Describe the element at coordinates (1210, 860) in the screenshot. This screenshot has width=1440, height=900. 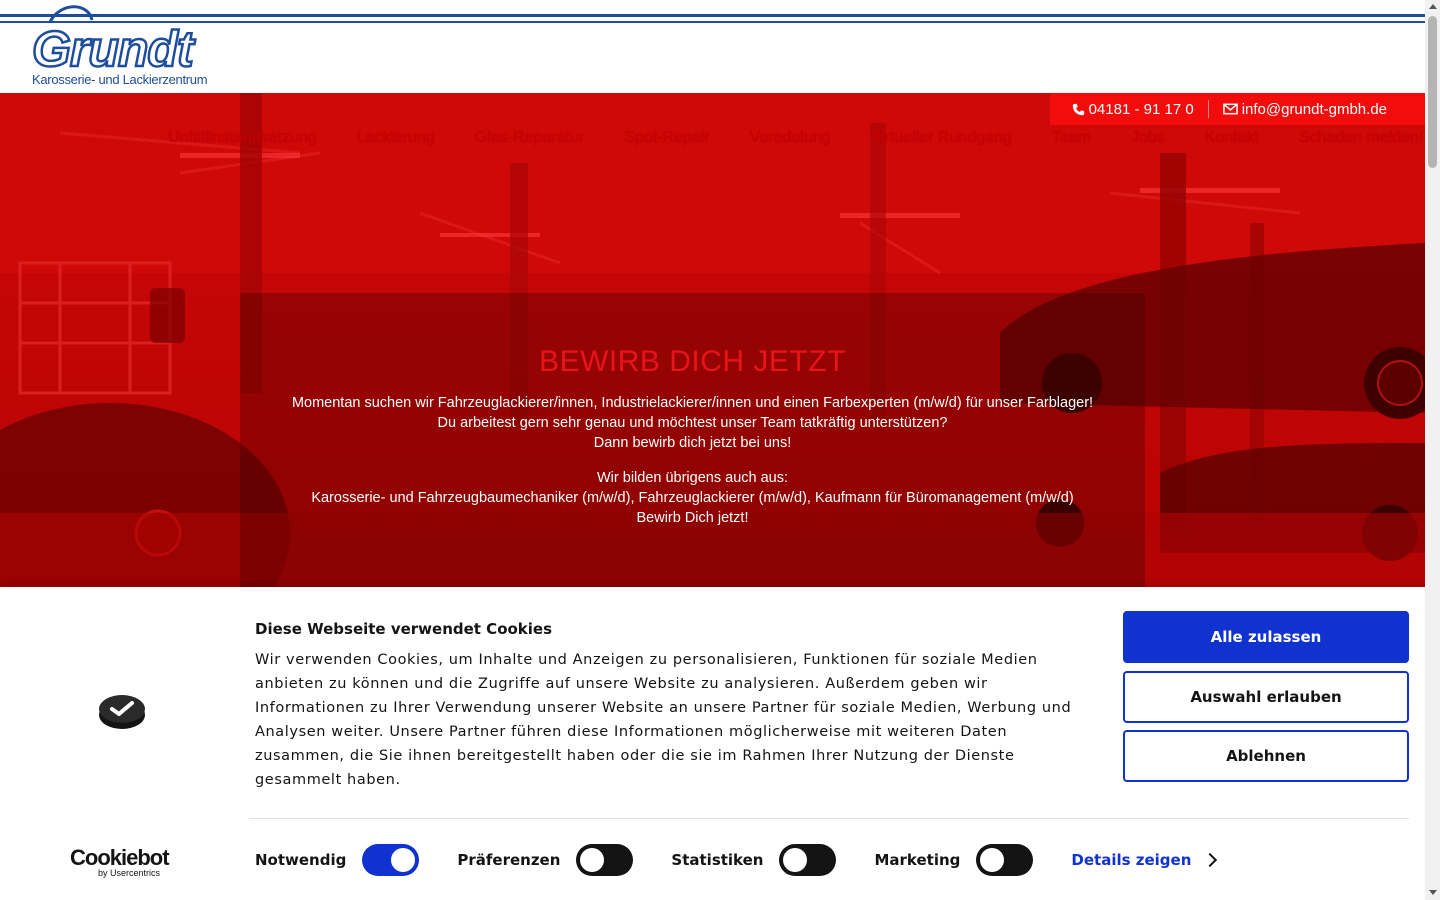
I see `chevron-right-icon` at that location.